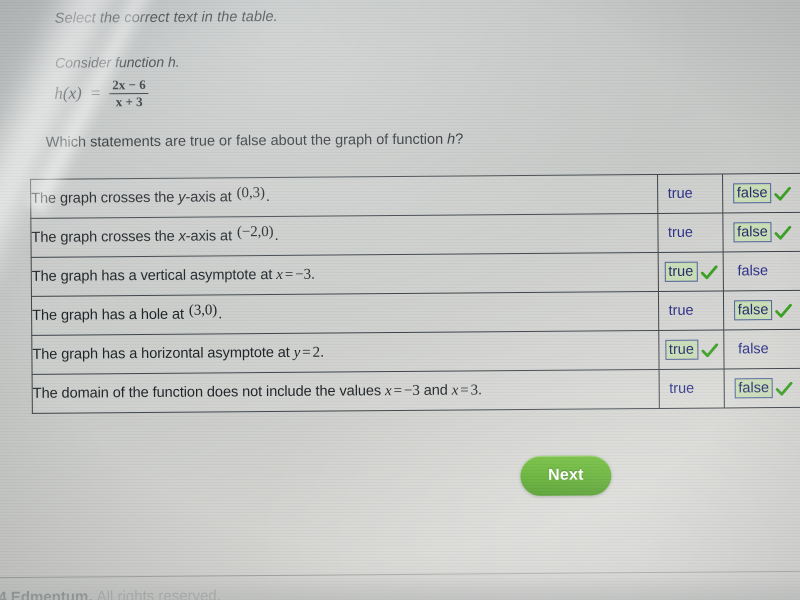  I want to click on footer-company: 4 Edmentum., so click(46, 594).